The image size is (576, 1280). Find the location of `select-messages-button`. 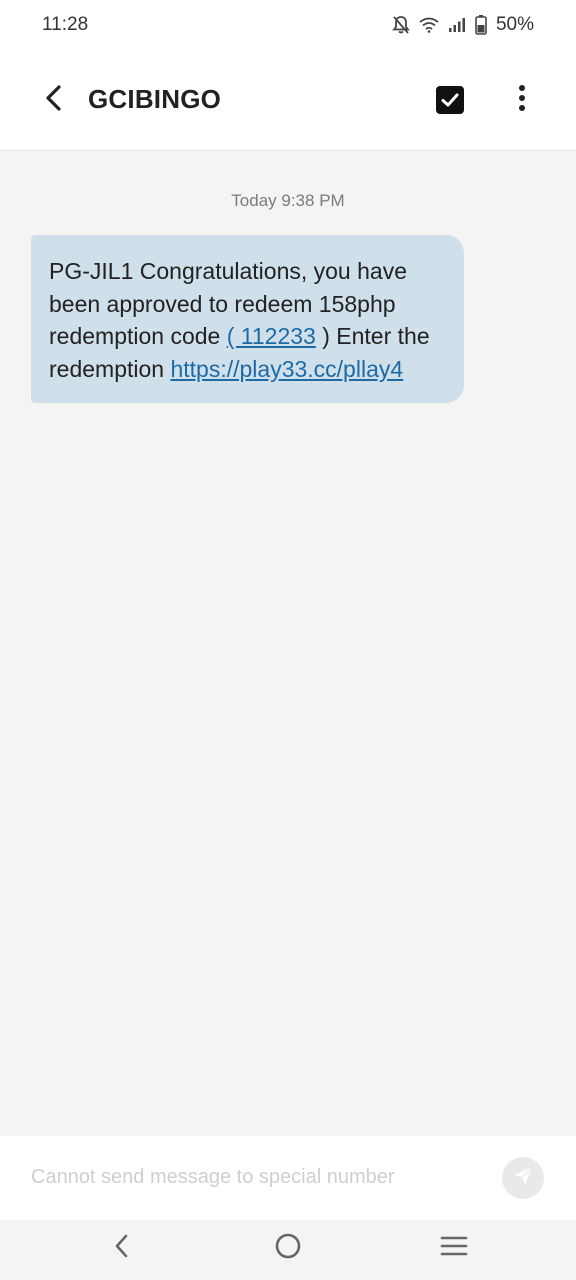

select-messages-button is located at coordinates (450, 100).